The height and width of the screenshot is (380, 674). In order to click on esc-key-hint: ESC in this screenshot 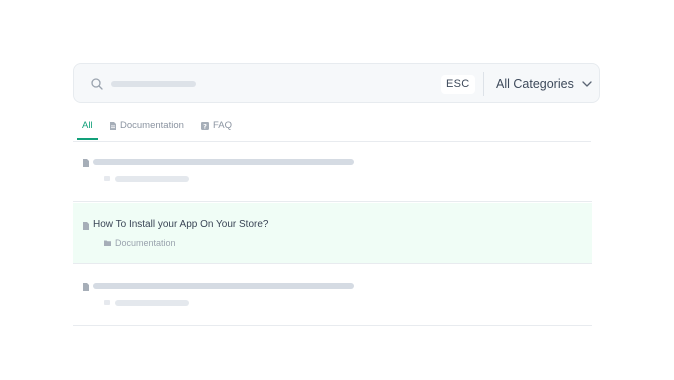, I will do `click(458, 84)`.